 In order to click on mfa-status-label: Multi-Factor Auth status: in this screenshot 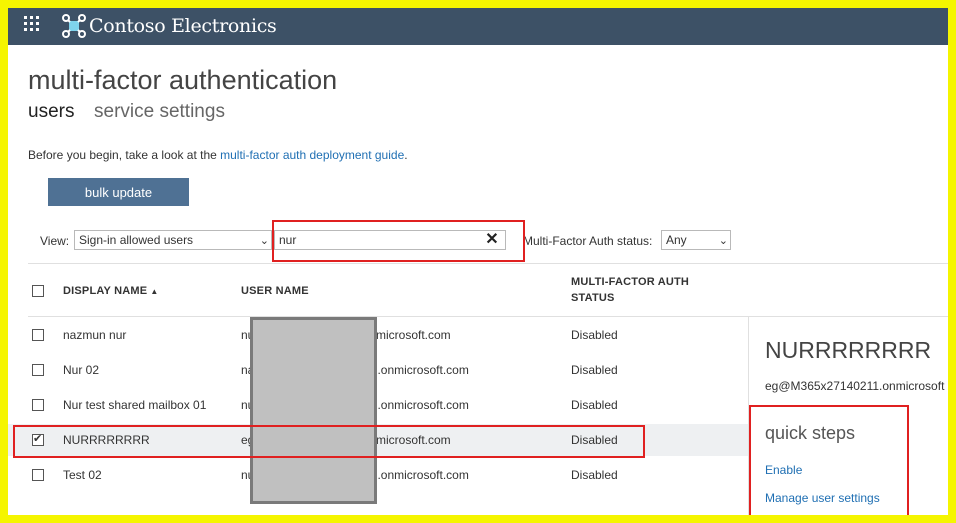, I will do `click(588, 241)`.